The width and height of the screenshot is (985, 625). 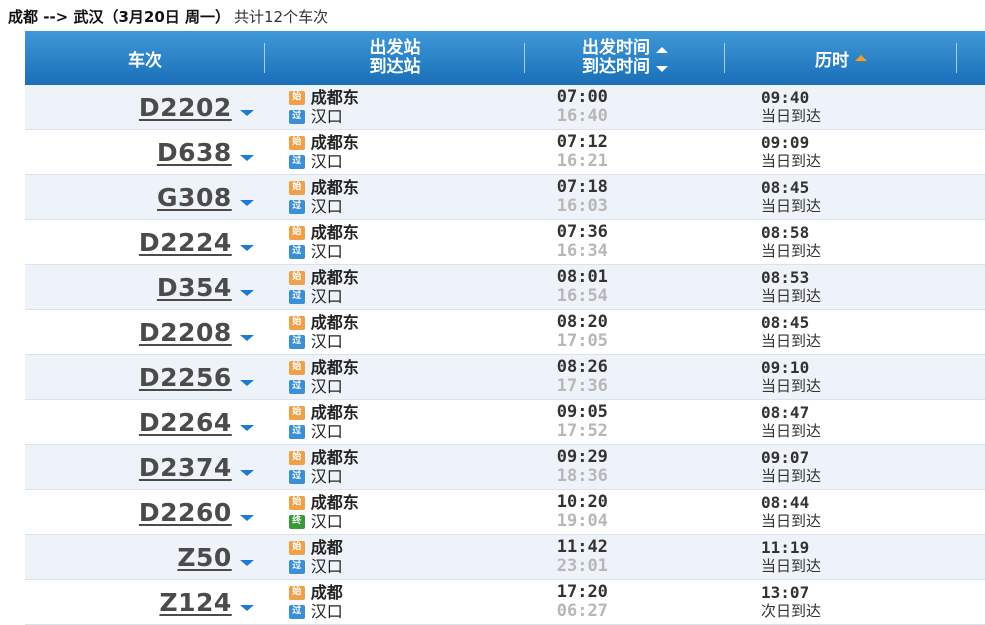 I want to click on table-header: 车次 出发站 到达站 出发时间 到达时间 历时, so click(x=505, y=58).